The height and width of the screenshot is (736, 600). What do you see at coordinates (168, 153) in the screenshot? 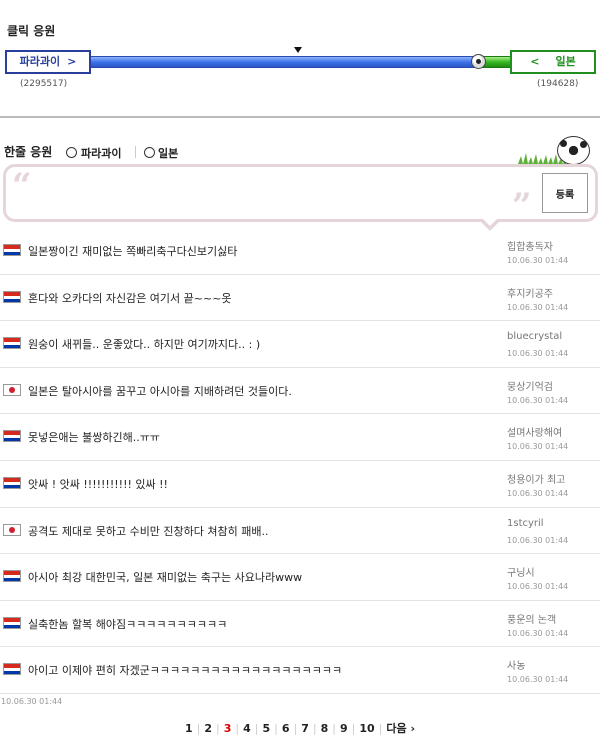
I see `radio-japan-label: 일본` at bounding box center [168, 153].